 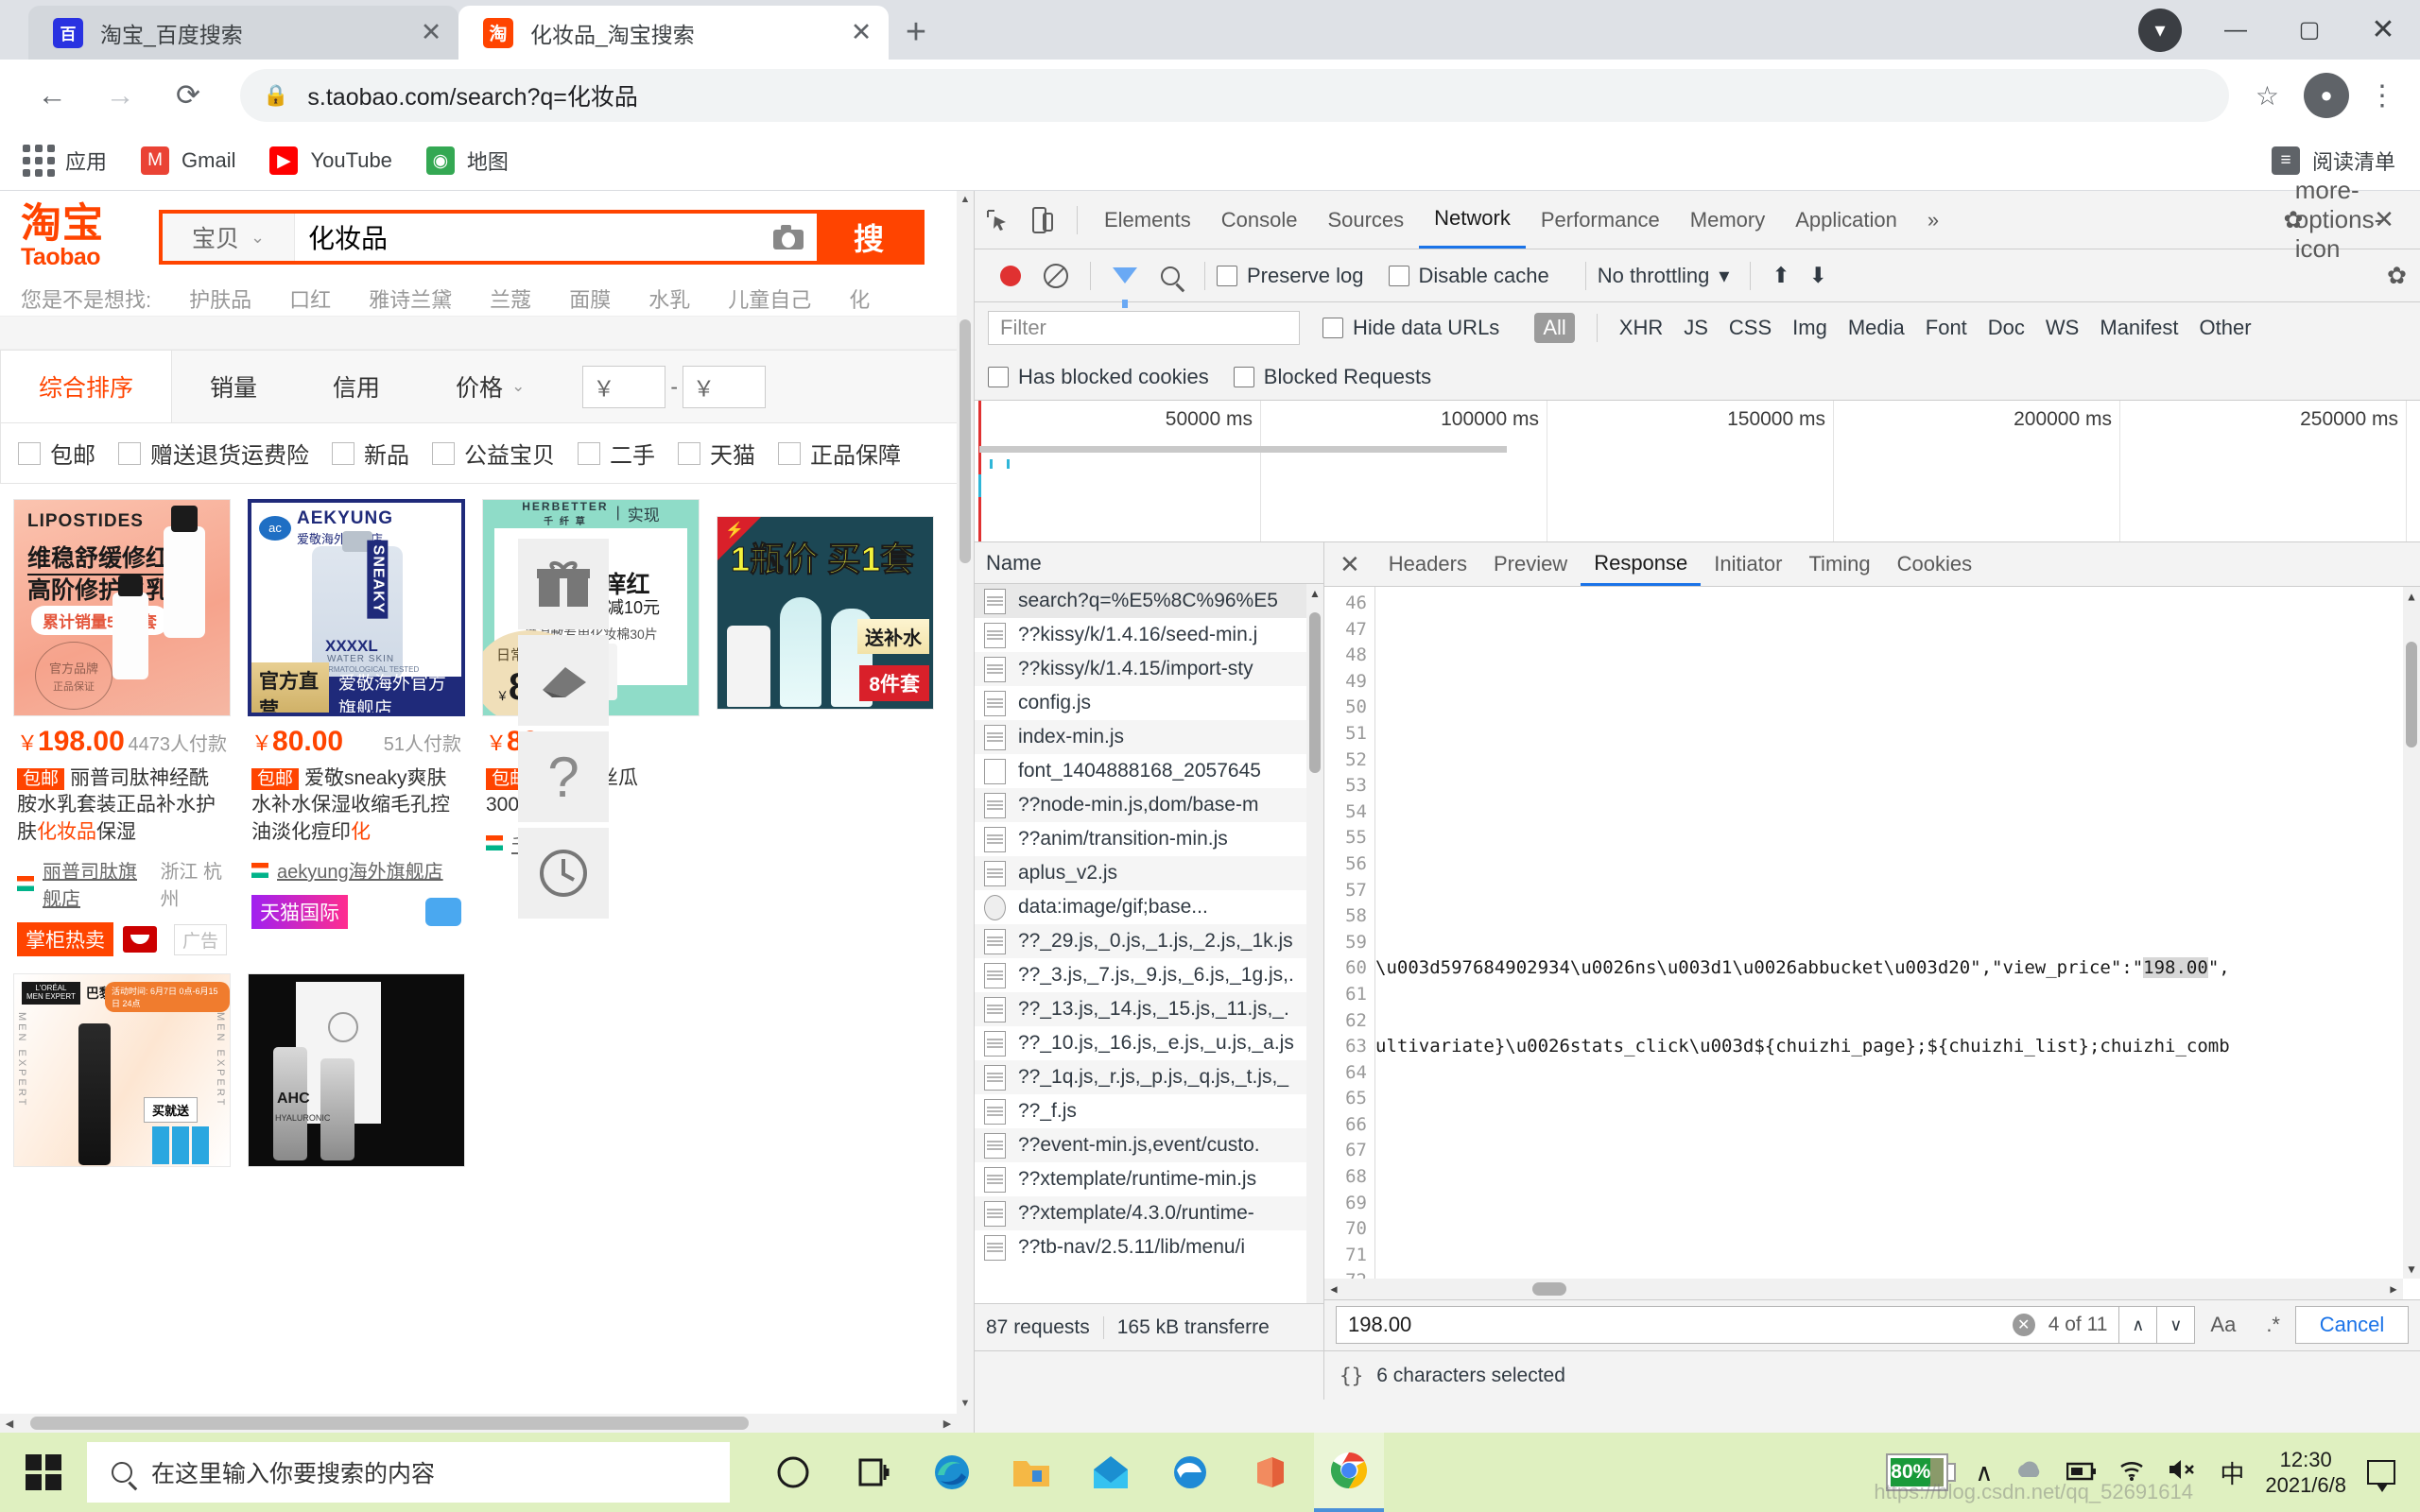 I want to click on shop-name: aekyung海外旗舰店, so click(x=360, y=870).